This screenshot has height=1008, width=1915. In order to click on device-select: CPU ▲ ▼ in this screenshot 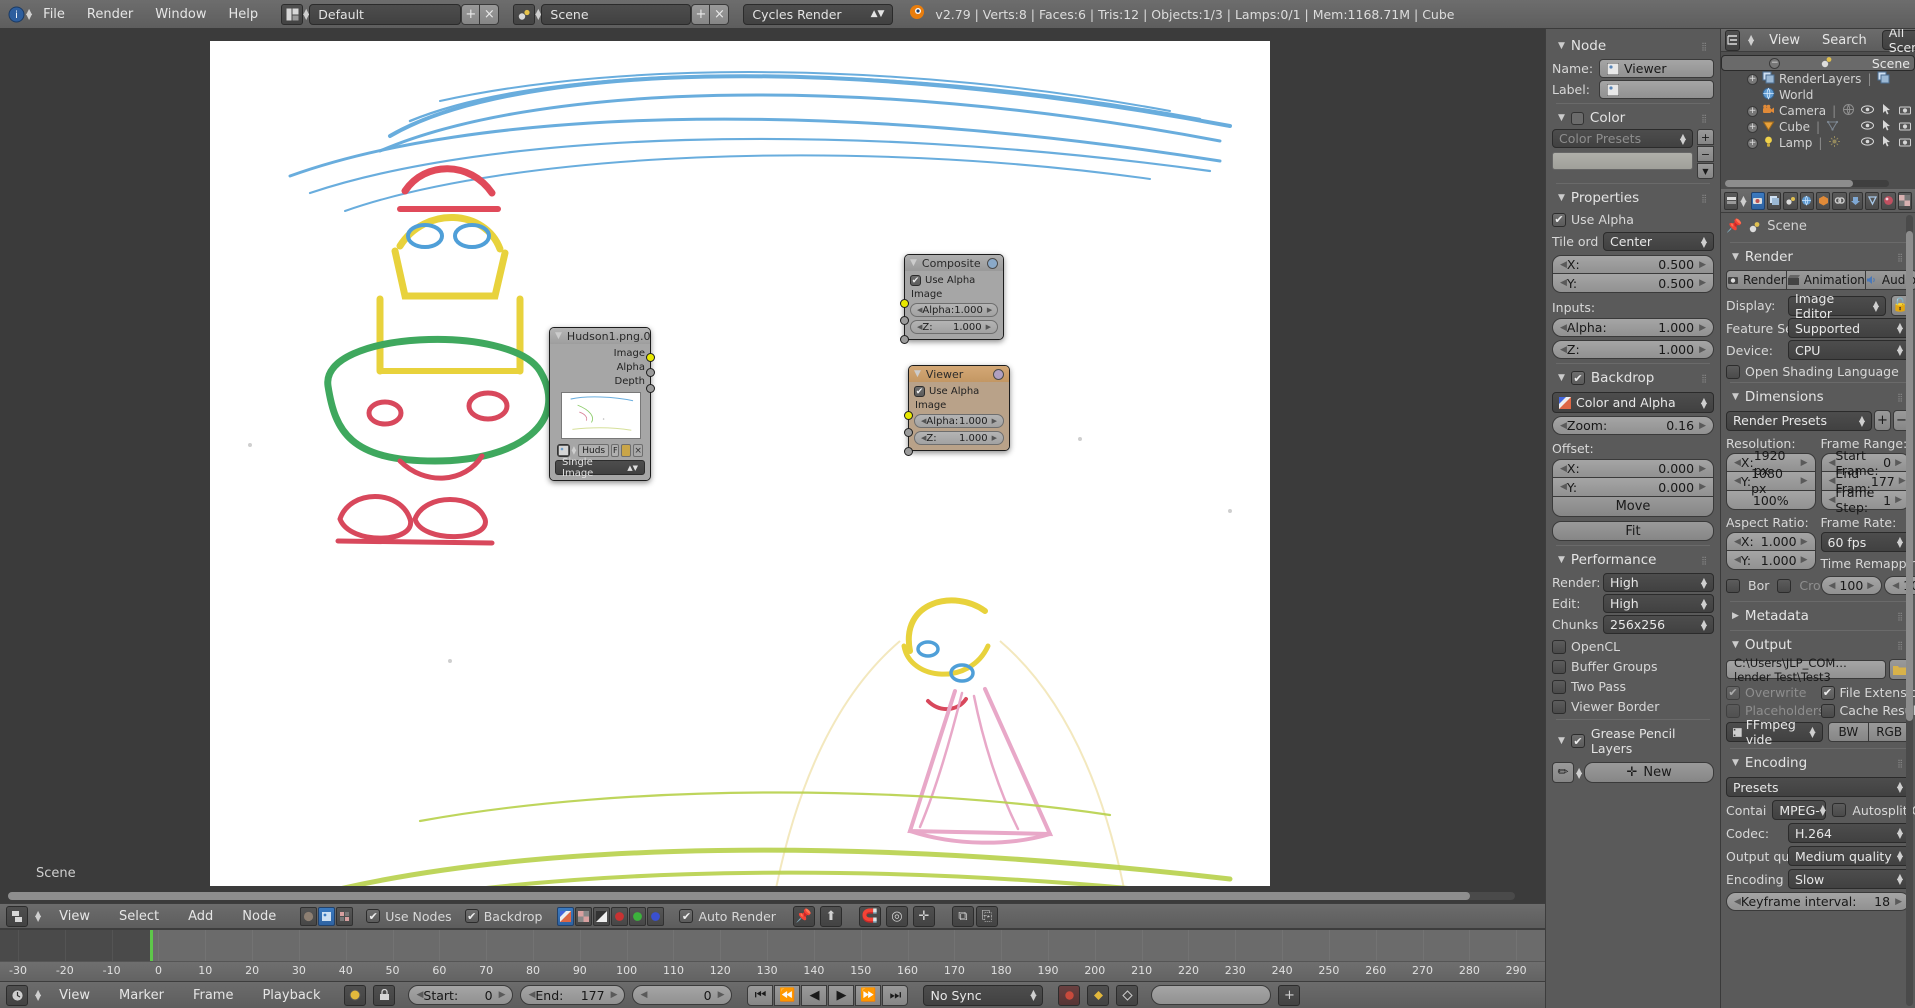, I will do `click(1849, 350)`.